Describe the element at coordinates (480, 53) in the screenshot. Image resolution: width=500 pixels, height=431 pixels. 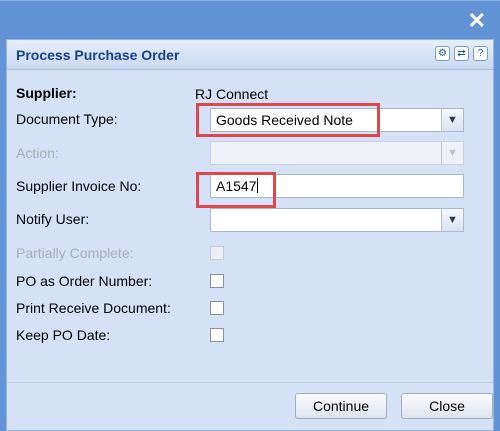
I see `help-icon: ?` at that location.